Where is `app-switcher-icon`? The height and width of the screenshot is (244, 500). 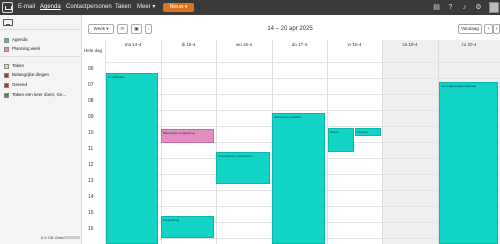 app-switcher-icon is located at coordinates (7, 7).